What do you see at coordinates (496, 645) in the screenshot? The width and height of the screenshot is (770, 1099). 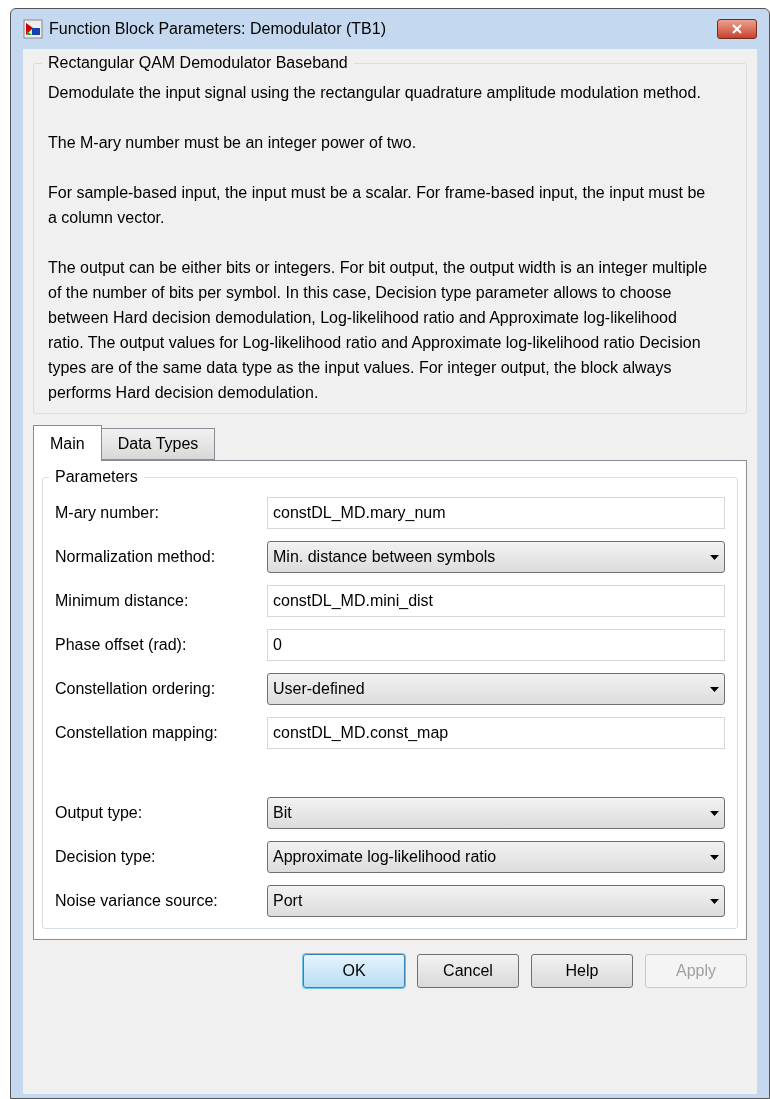 I see `input-field: 0` at bounding box center [496, 645].